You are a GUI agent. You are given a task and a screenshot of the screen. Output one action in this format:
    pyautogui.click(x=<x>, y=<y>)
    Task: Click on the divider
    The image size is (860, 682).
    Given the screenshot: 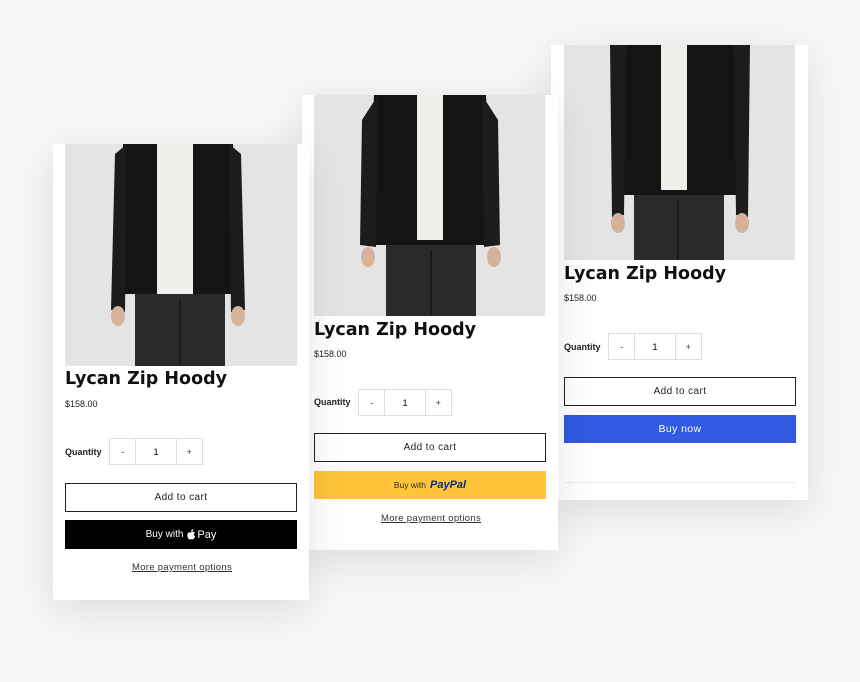 What is the action you would take?
    pyautogui.click(x=680, y=482)
    